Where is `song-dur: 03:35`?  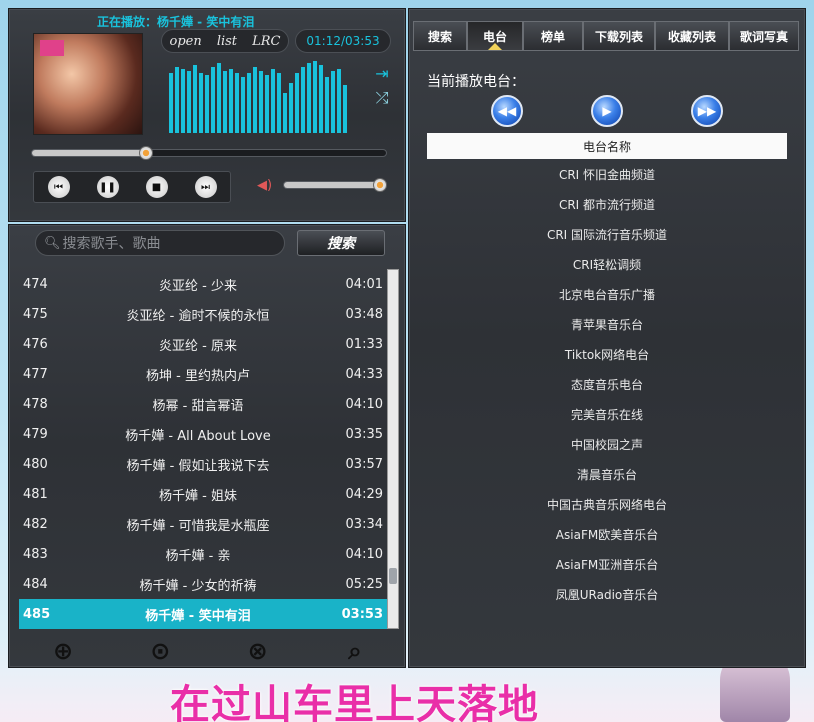
song-dur: 03:35 is located at coordinates (364, 434).